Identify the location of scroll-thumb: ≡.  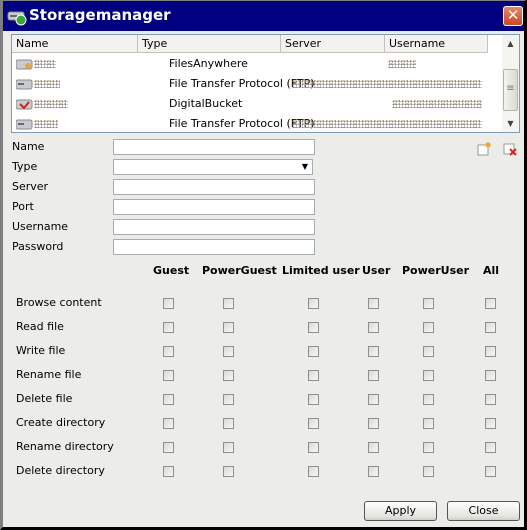
(510, 90).